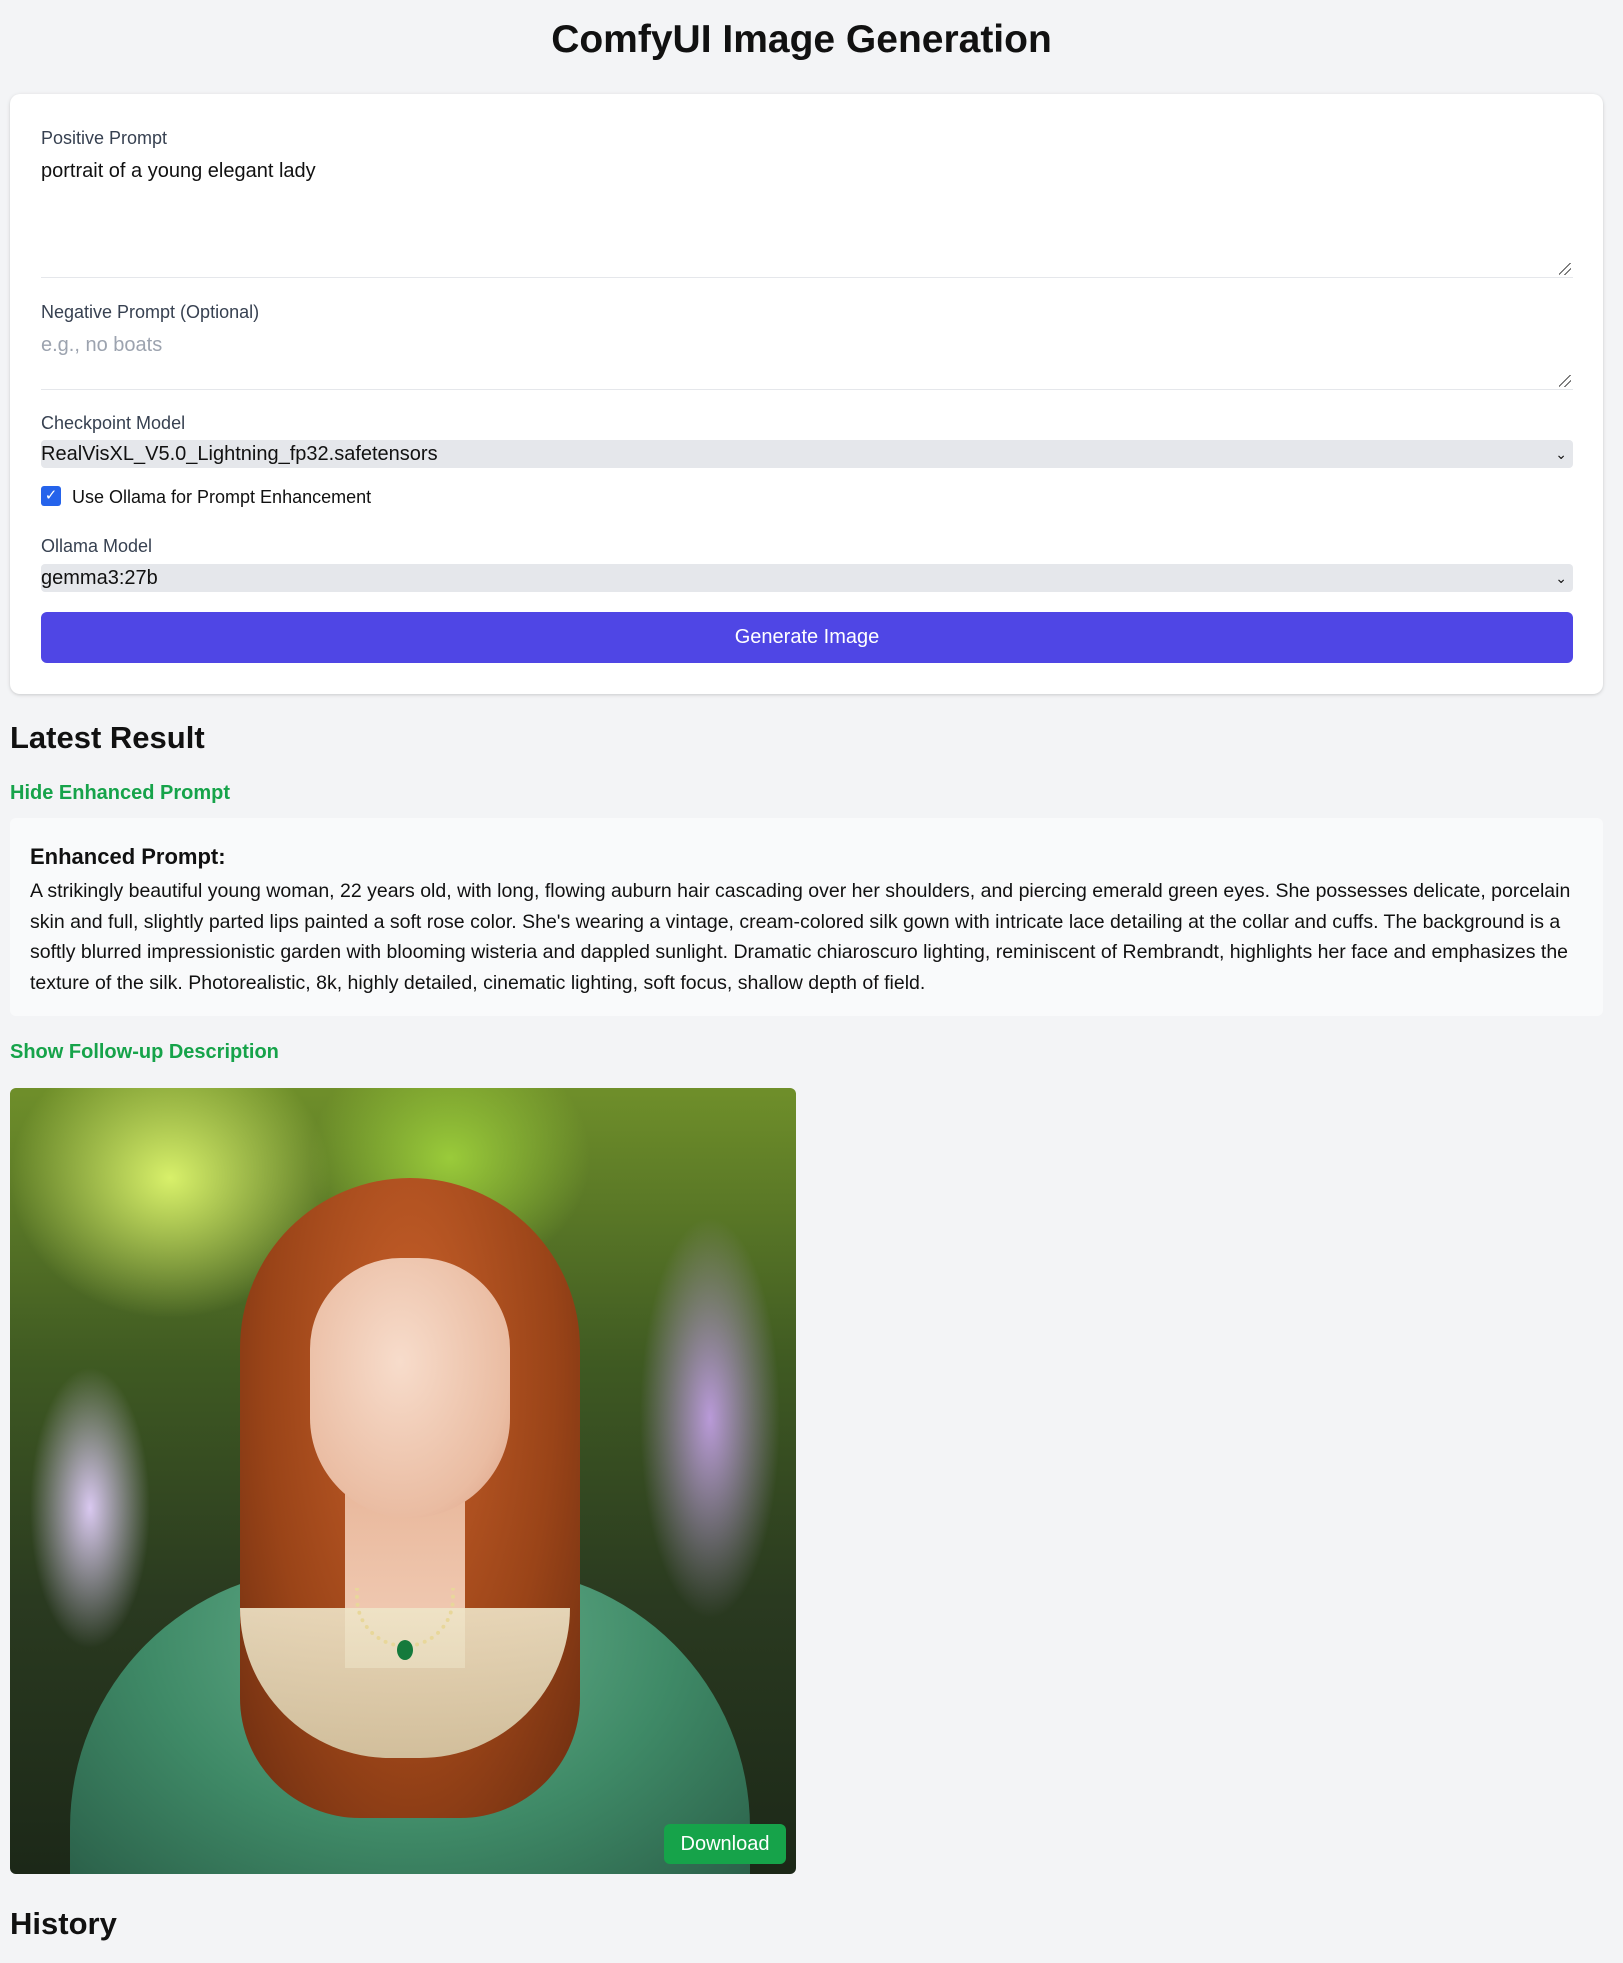 The image size is (1623, 1963). What do you see at coordinates (178, 171) in the screenshot?
I see `positive-prompt-value: portrait of a young elegant lady` at bounding box center [178, 171].